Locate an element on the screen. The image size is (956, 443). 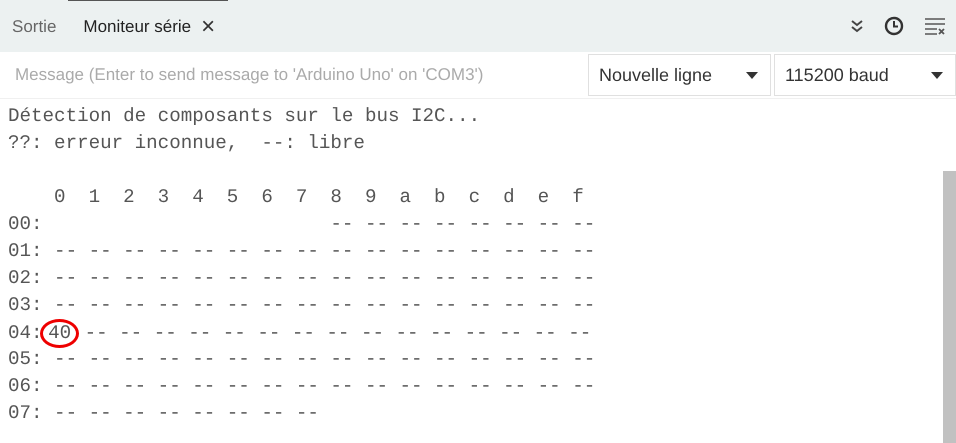
output-line: ??: erreur inconnue, --: libre is located at coordinates (187, 143).